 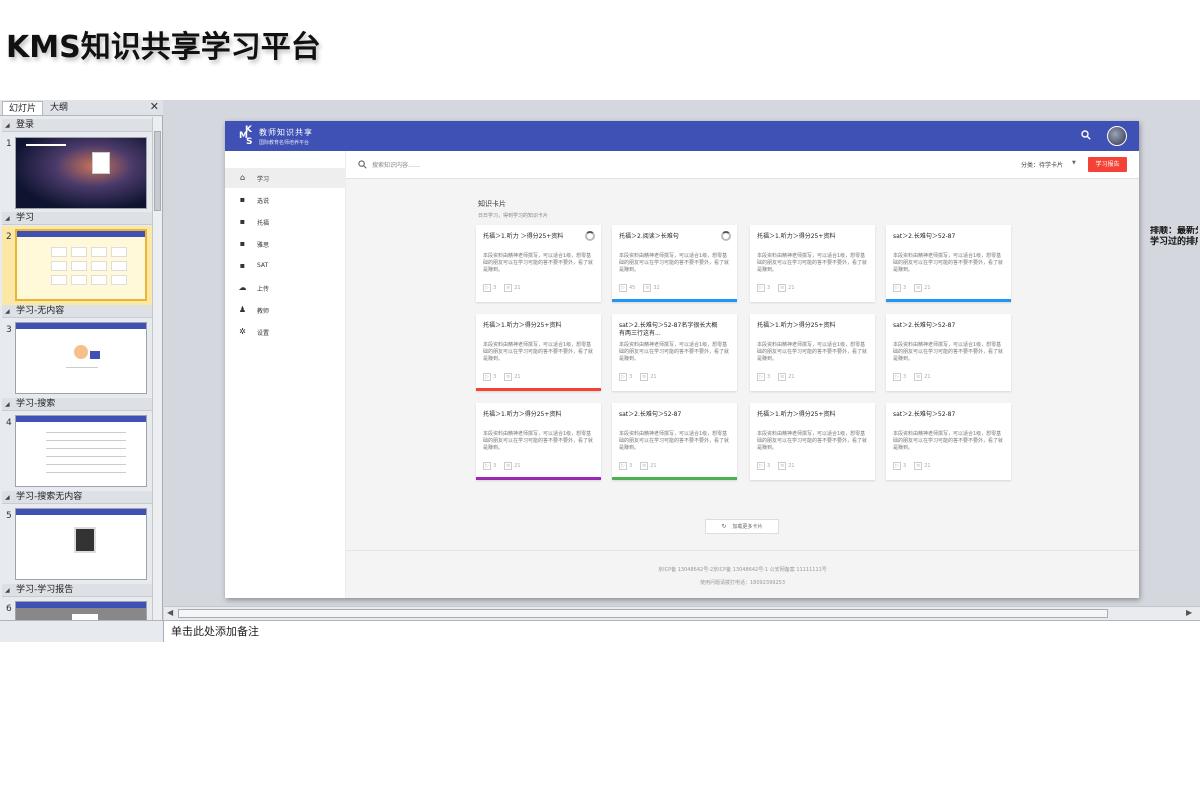 What do you see at coordinates (523, 236) in the screenshot?
I see `card-title: 托福＞1.听力 ＞得分25+资料` at bounding box center [523, 236].